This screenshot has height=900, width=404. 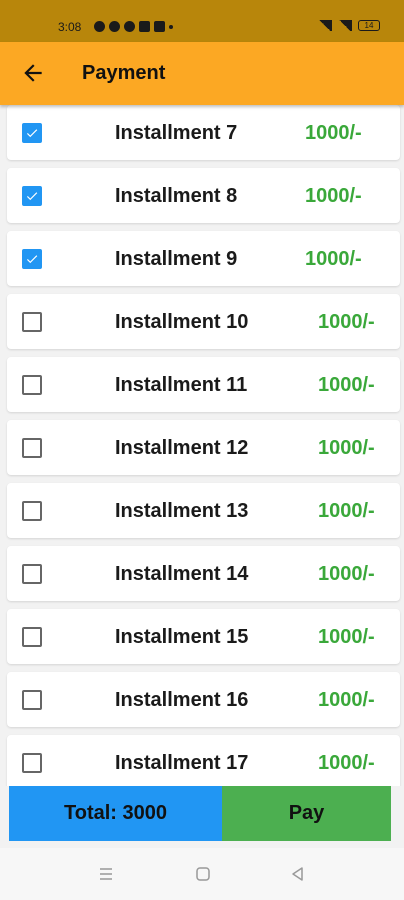 I want to click on more-dot-icon, so click(x=171, y=27).